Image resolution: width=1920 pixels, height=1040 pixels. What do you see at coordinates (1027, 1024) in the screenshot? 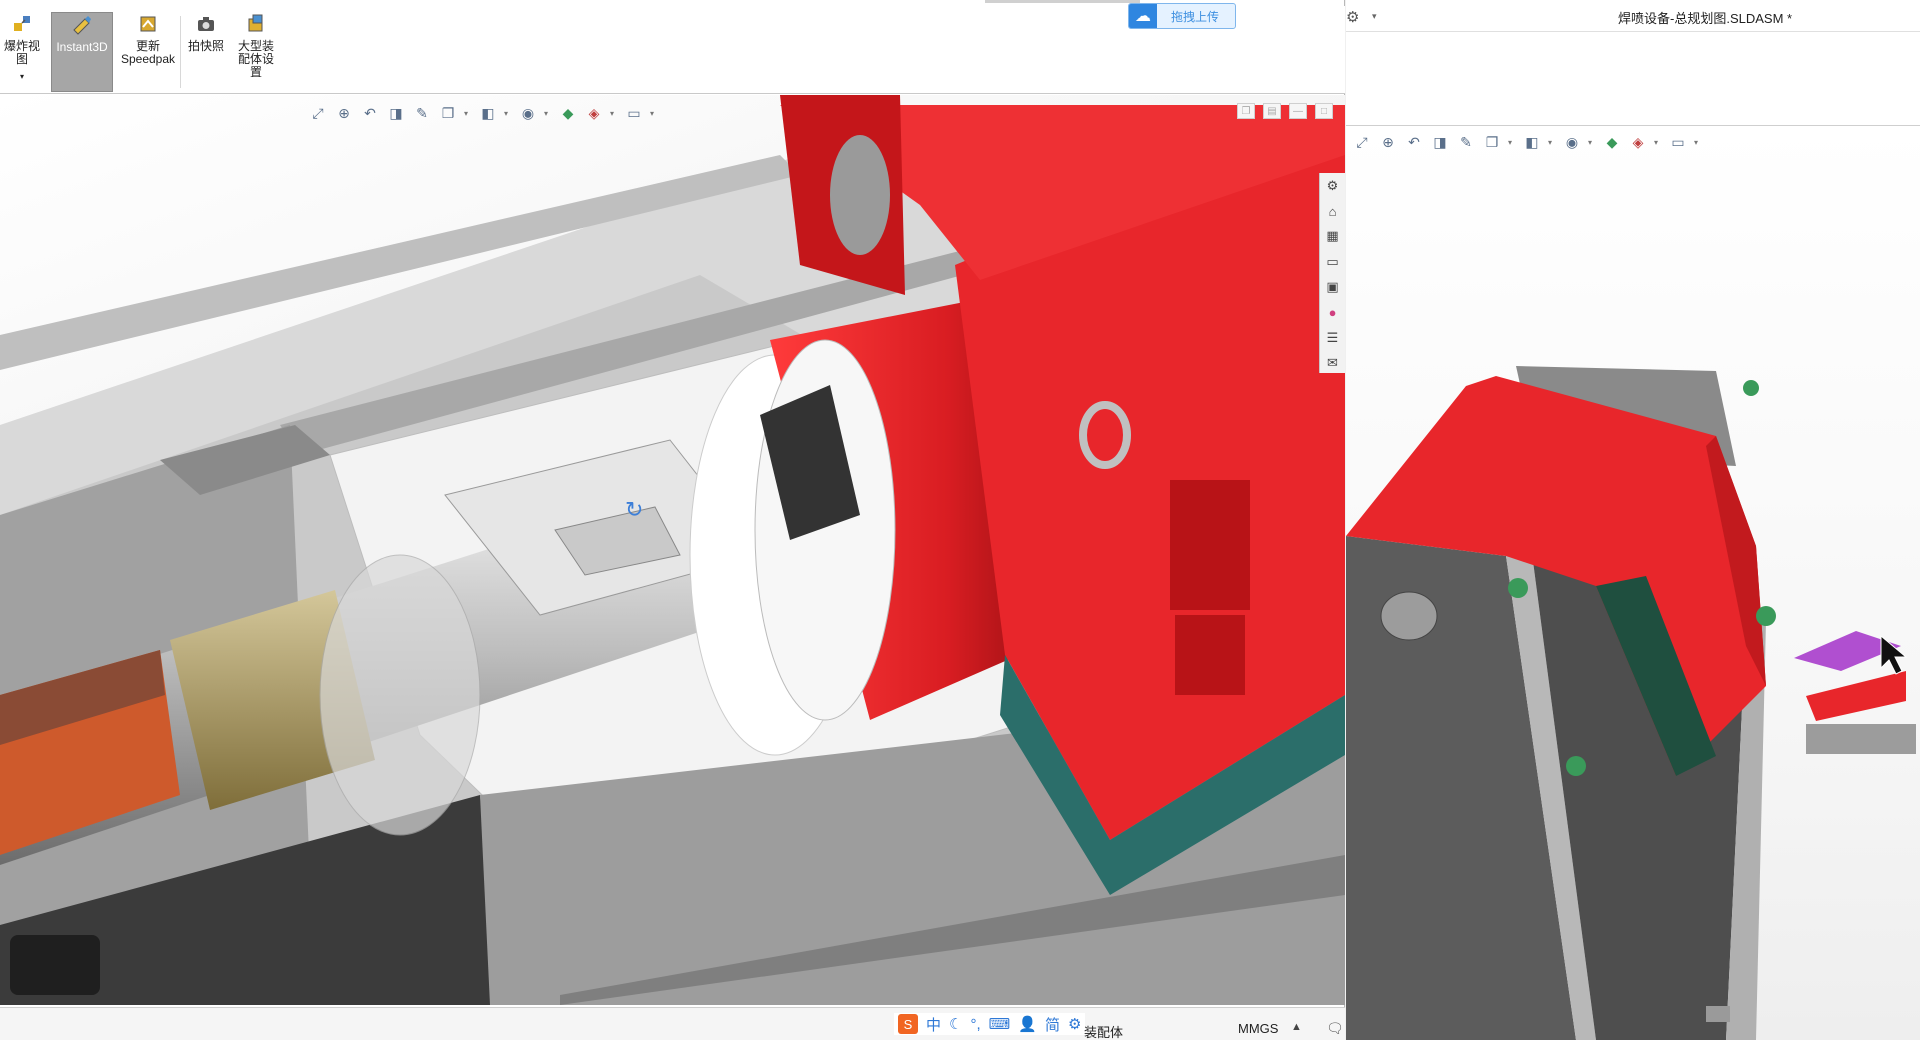
I see `user-icon: 👤` at bounding box center [1027, 1024].